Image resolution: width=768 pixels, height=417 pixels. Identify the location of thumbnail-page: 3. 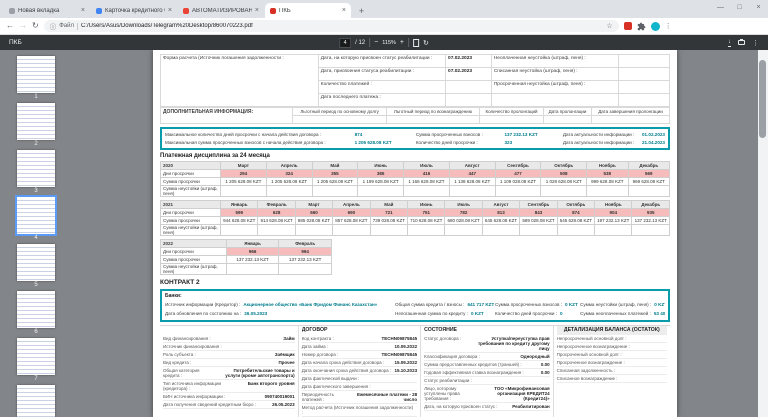
(36, 172).